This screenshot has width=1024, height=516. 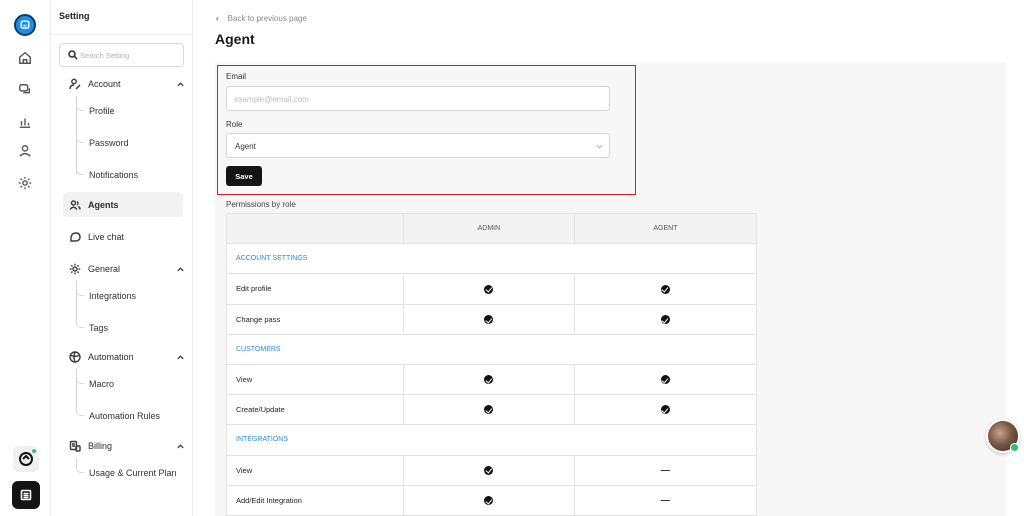 What do you see at coordinates (234, 124) in the screenshot?
I see `role-label: Role` at bounding box center [234, 124].